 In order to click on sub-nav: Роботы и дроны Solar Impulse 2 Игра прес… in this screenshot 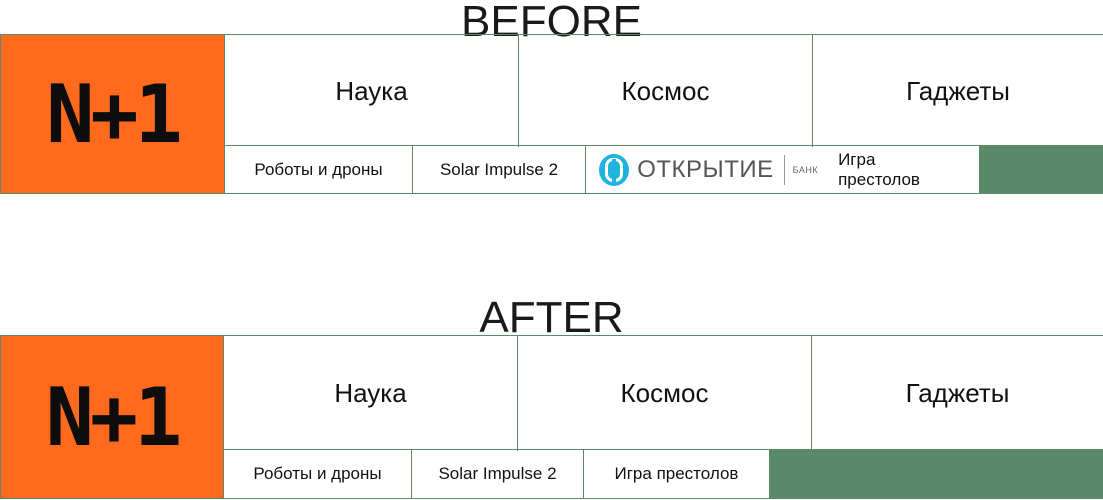, I will do `click(663, 473)`.